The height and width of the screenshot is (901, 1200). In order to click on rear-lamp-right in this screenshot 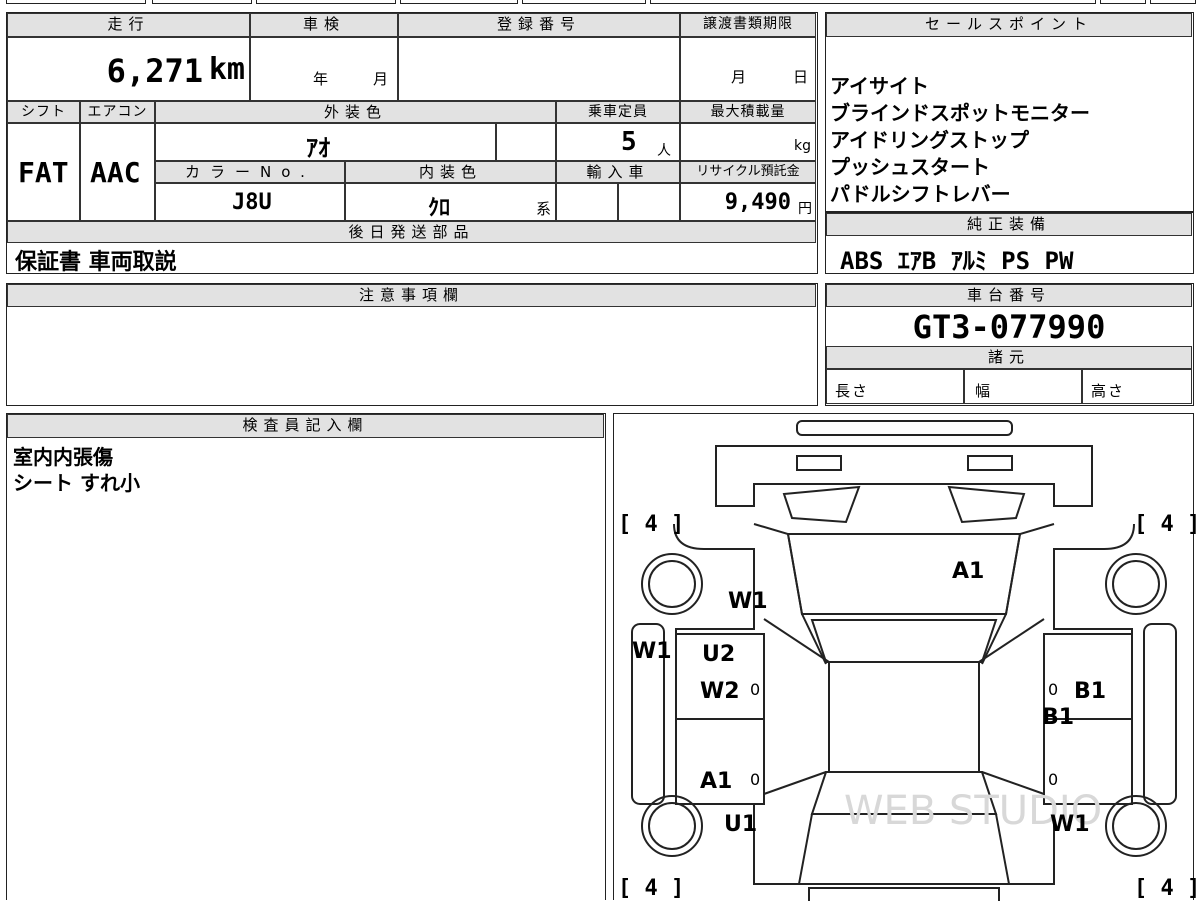, I will do `click(986, 504)`.